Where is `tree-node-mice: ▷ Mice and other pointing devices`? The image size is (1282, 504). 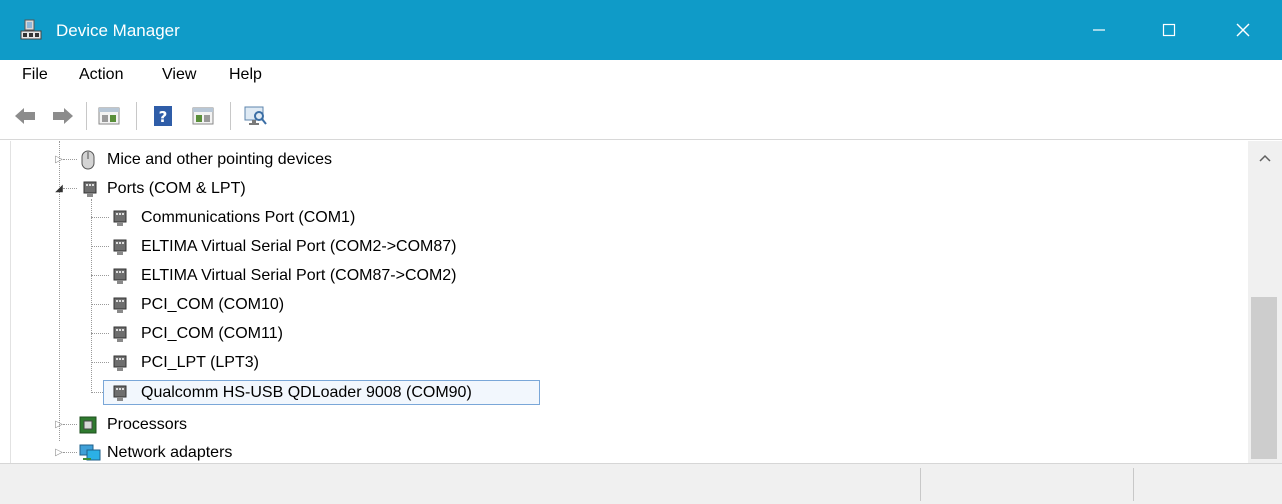 tree-node-mice: ▷ Mice and other pointing devices is located at coordinates (261, 159).